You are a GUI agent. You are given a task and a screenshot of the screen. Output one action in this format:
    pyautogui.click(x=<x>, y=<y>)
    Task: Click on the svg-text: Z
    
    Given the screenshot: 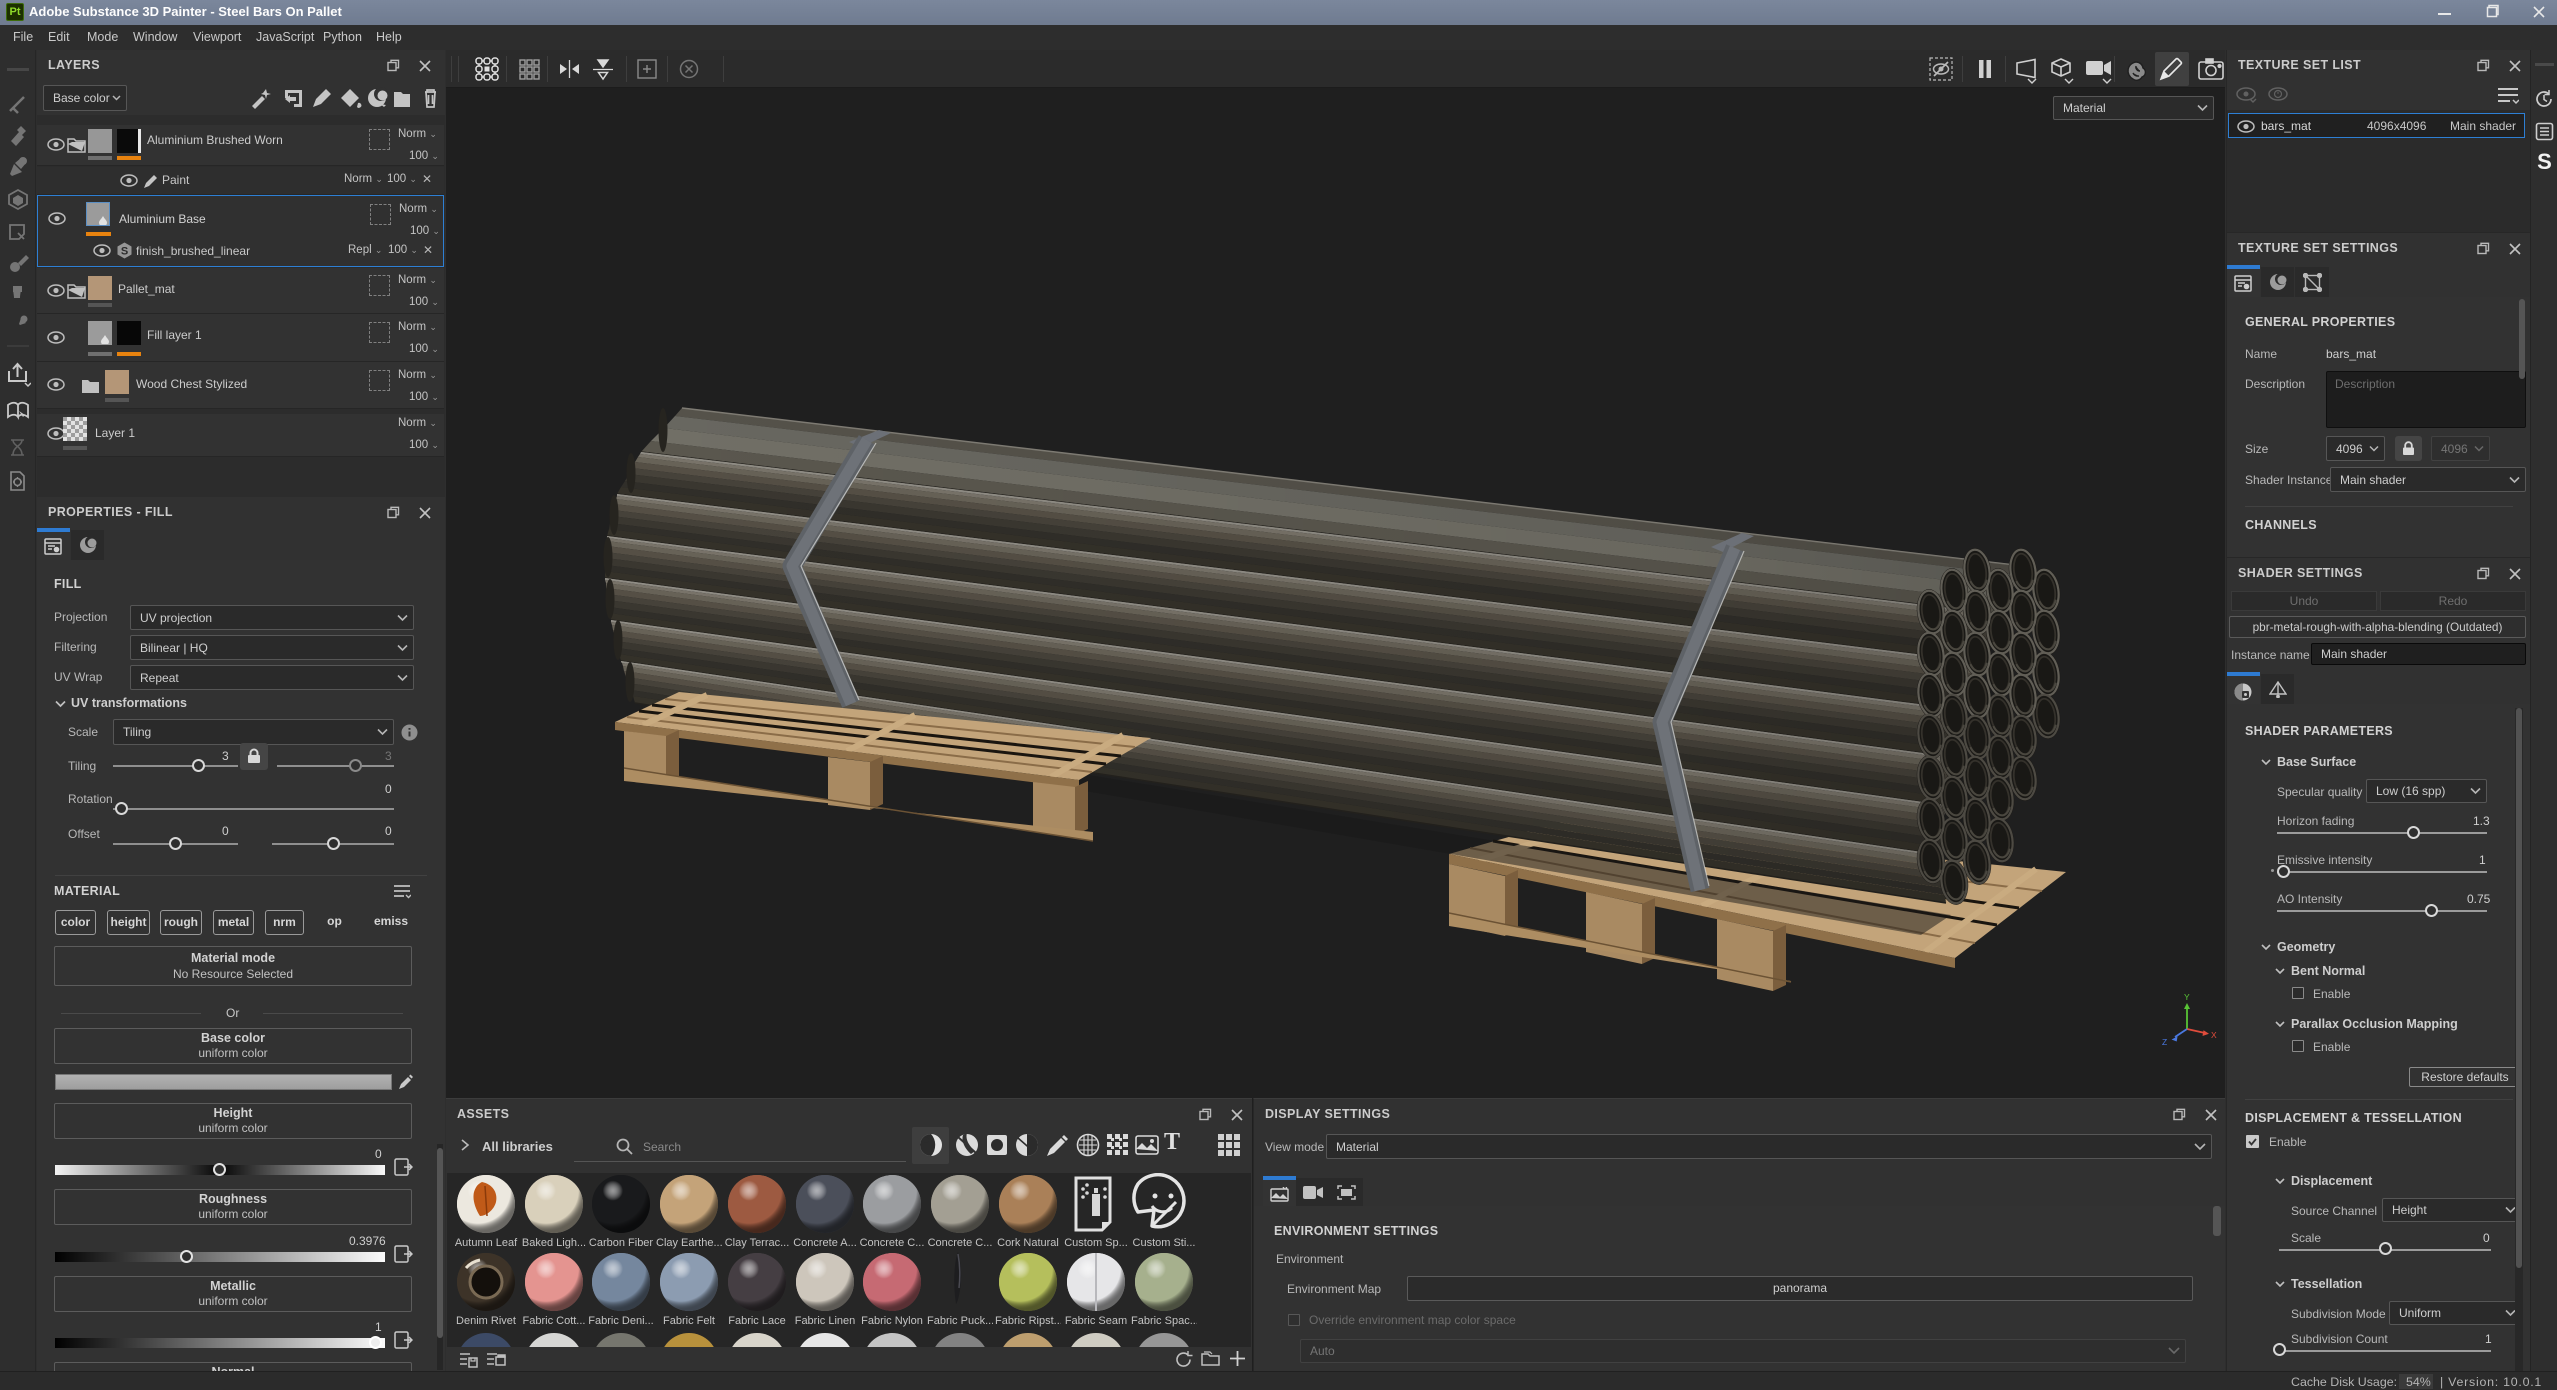 What is the action you would take?
    pyautogui.click(x=2164, y=1042)
    